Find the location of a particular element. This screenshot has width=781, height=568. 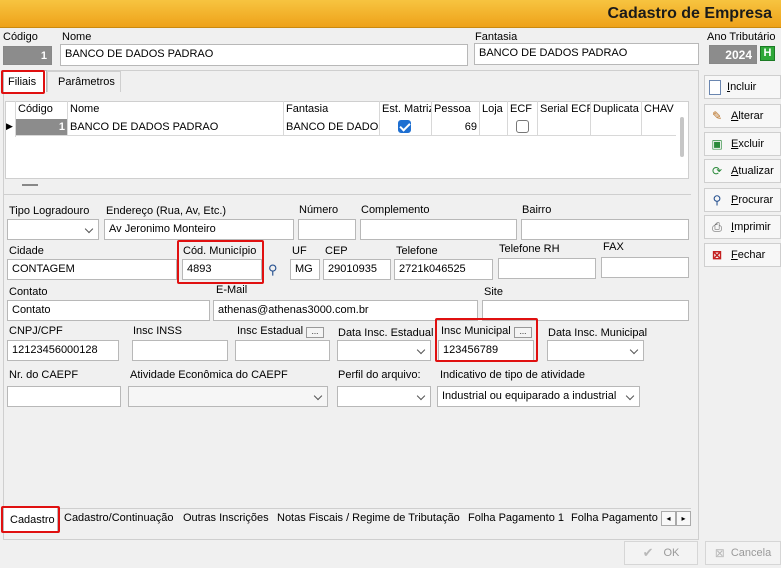

nome-field: BANCO DE DADOS PADRAO is located at coordinates (264, 55).